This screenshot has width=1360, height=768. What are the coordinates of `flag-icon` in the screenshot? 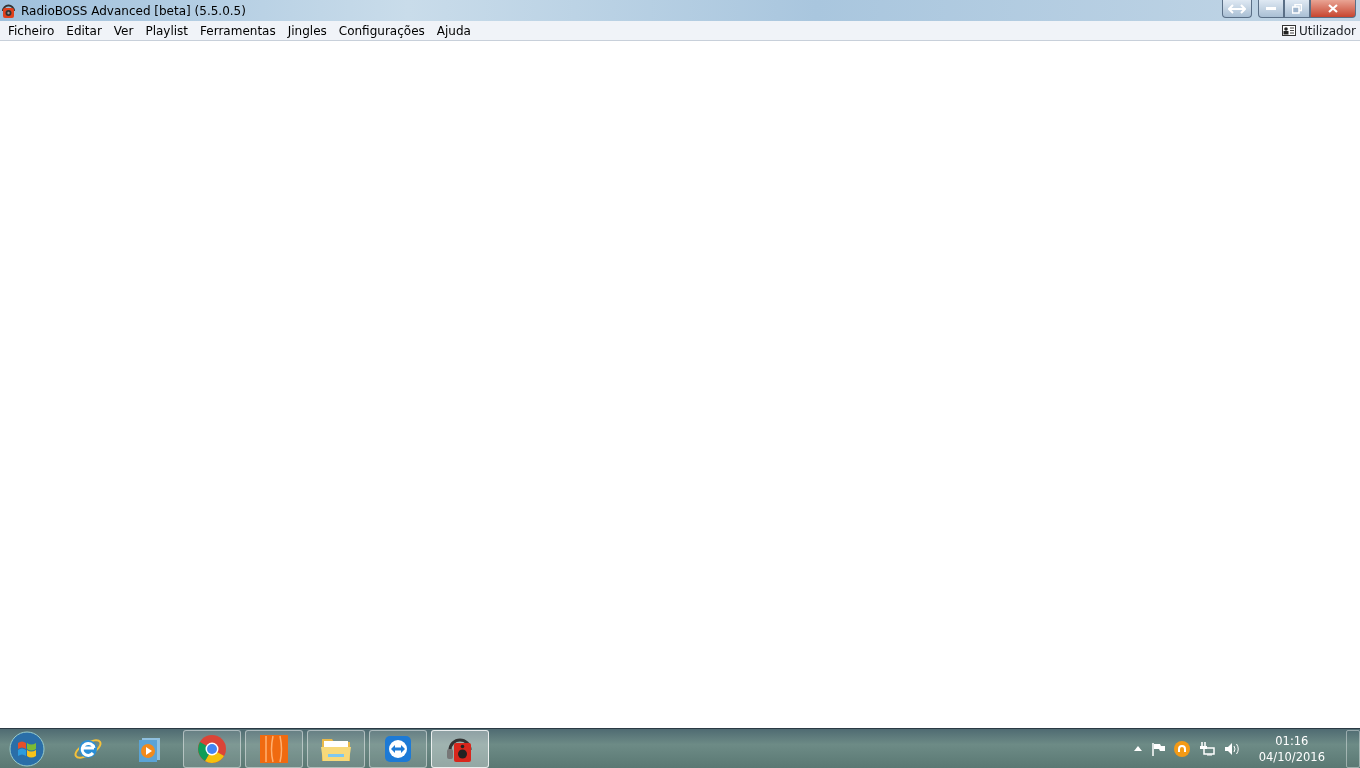 It's located at (1157, 748).